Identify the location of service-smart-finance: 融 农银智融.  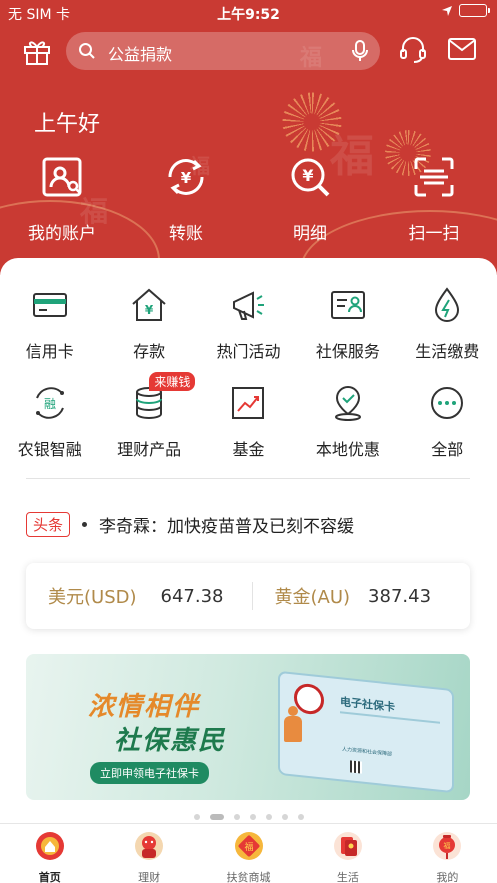
(49, 433).